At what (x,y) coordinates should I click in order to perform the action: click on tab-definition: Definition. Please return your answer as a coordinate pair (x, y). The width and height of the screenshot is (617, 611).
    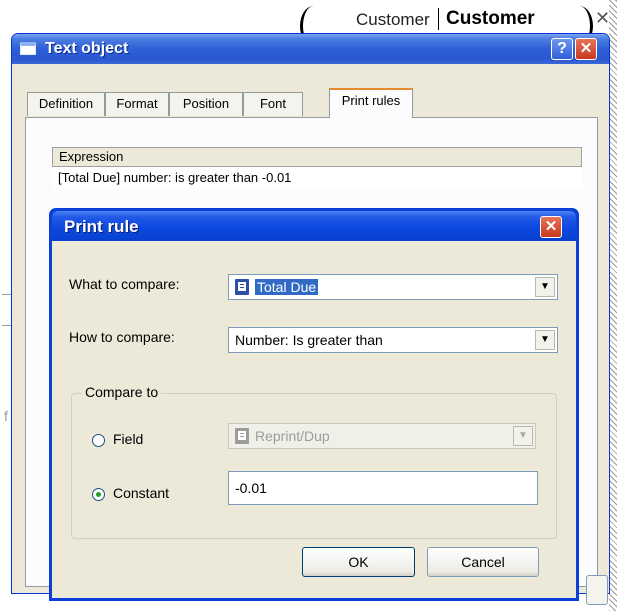
    Looking at the image, I should click on (66, 104).